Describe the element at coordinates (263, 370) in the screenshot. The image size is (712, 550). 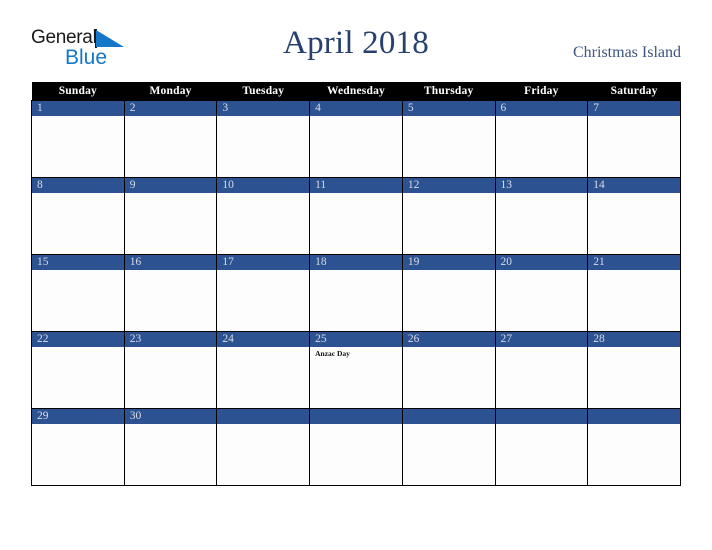
I see `calendar-day-cell: 24` at that location.